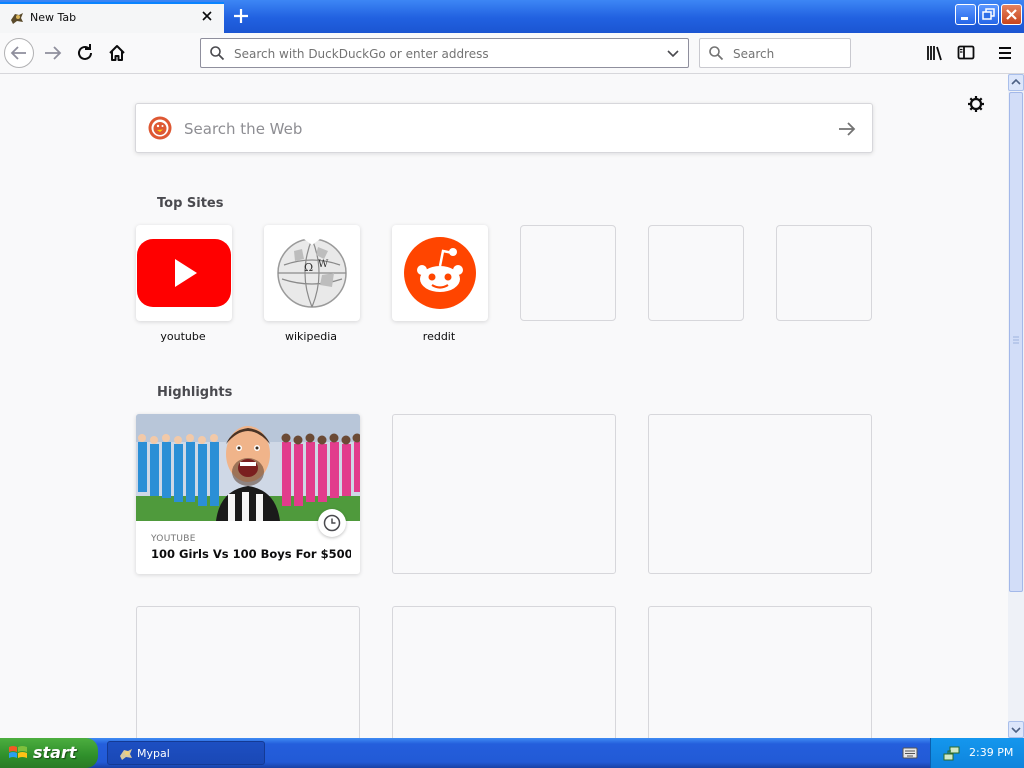  What do you see at coordinates (17, 18) in the screenshot?
I see `mypal-favicon-icon` at bounding box center [17, 18].